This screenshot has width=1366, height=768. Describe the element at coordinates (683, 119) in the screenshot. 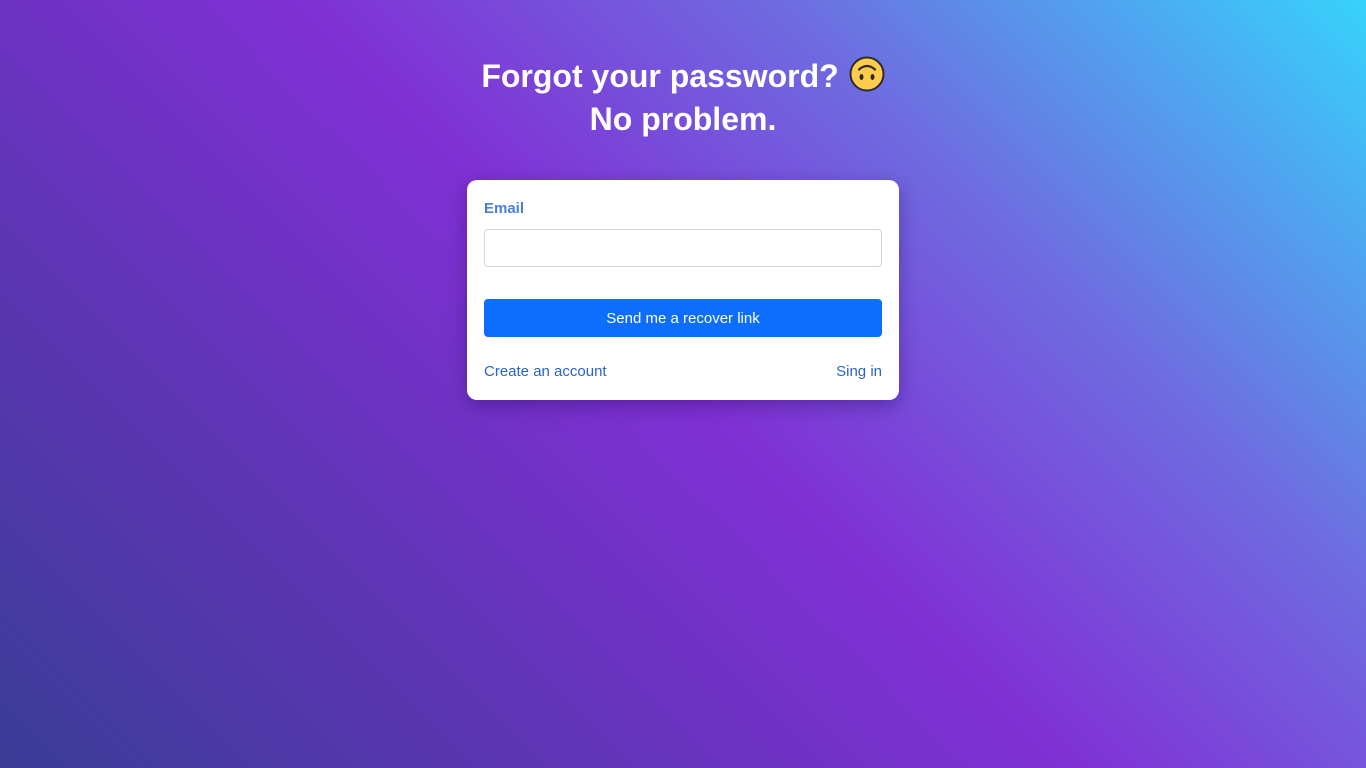

I see `title-line-2: No problem.` at that location.